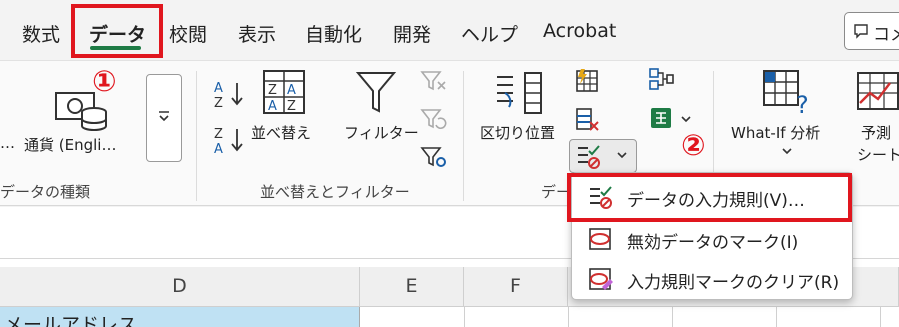 The height and width of the screenshot is (327, 899). Describe the element at coordinates (709, 197) in the screenshot. I see `menu-item-highlight` at that location.